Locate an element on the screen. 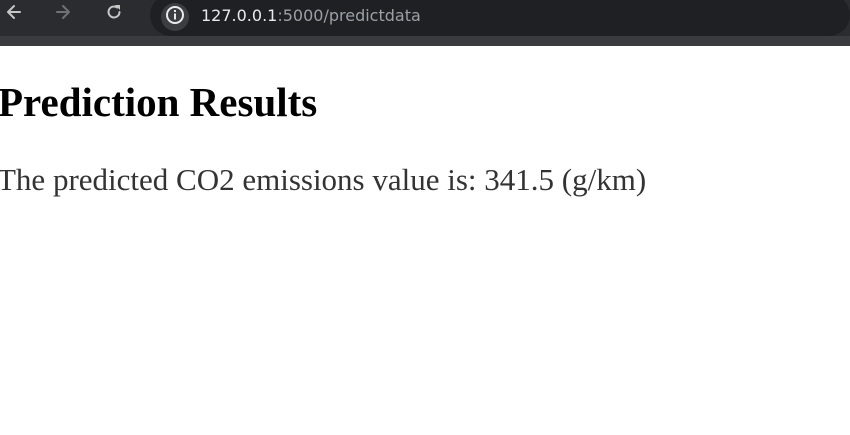  browser-toolbar: 127.0.0.1:5000/predictdata is located at coordinates (425, 23).